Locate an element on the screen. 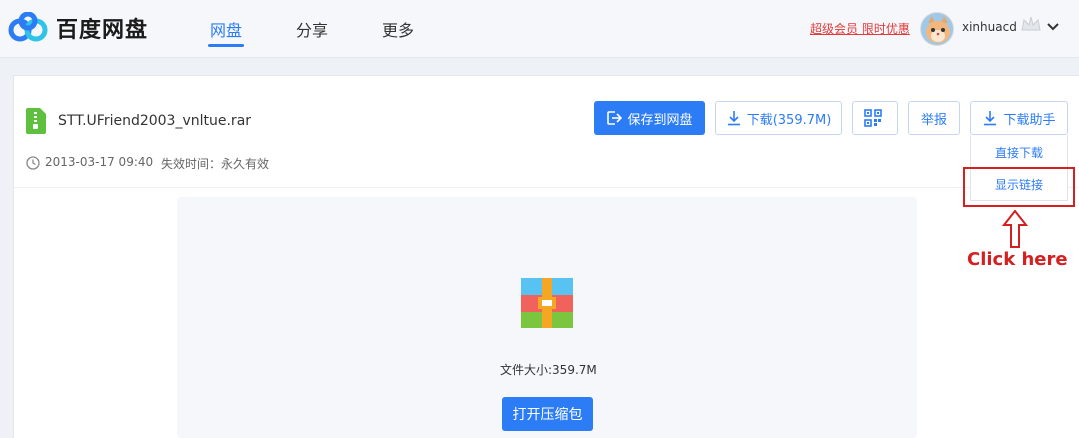  menu-item-direct-download: 直接下载 is located at coordinates (1019, 152).